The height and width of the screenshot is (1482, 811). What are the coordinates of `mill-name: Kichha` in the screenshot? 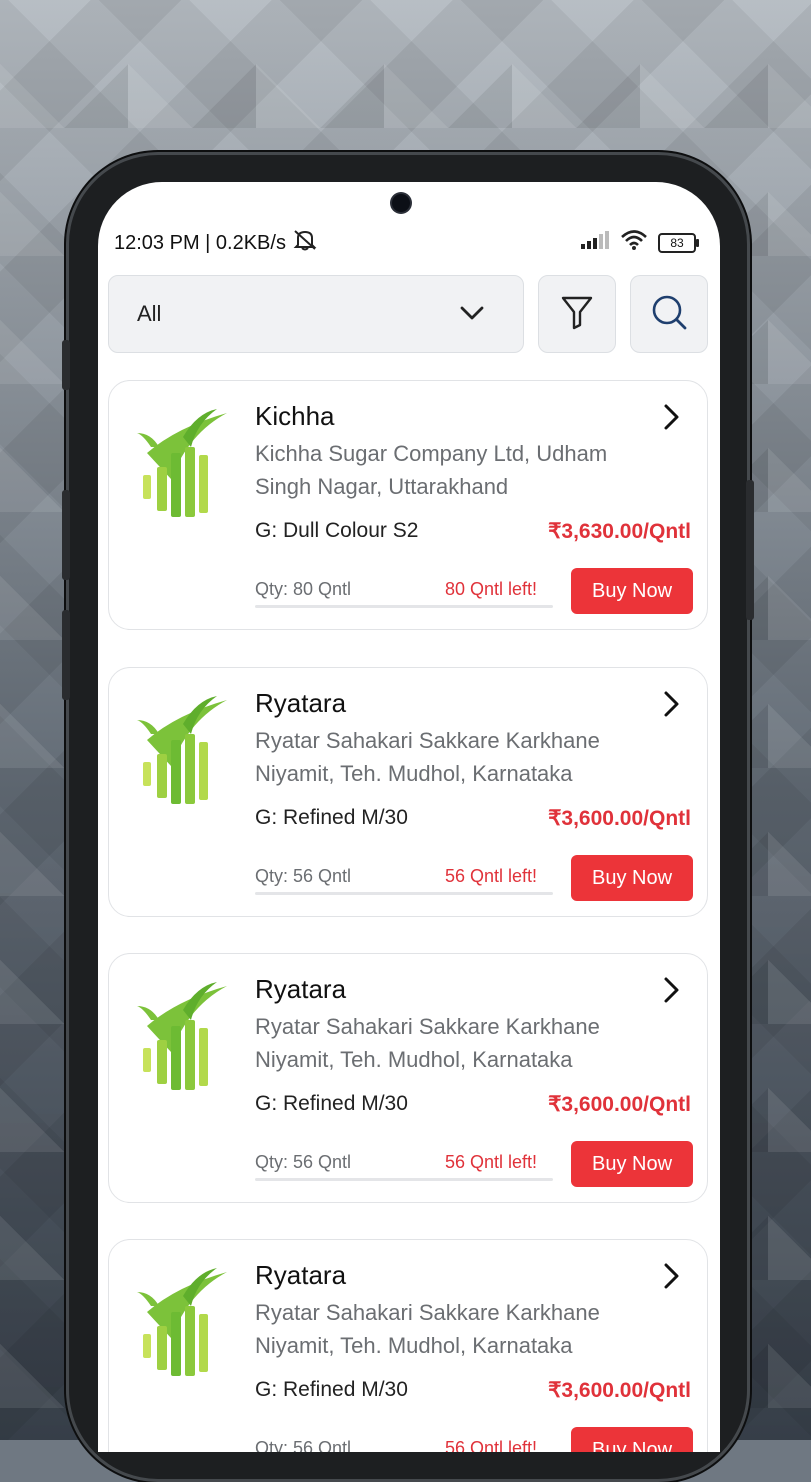 It's located at (295, 416).